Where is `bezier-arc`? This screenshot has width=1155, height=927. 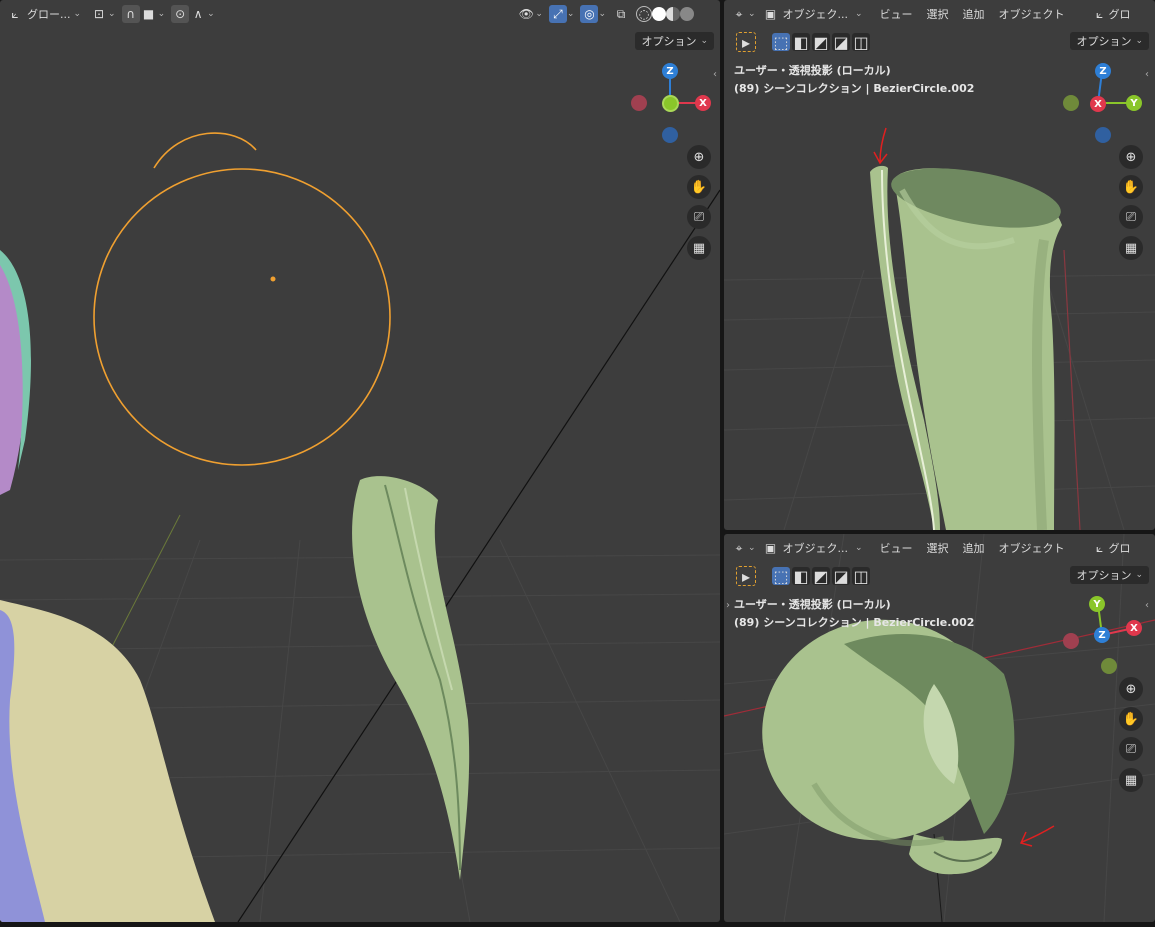
bezier-arc is located at coordinates (205, 150).